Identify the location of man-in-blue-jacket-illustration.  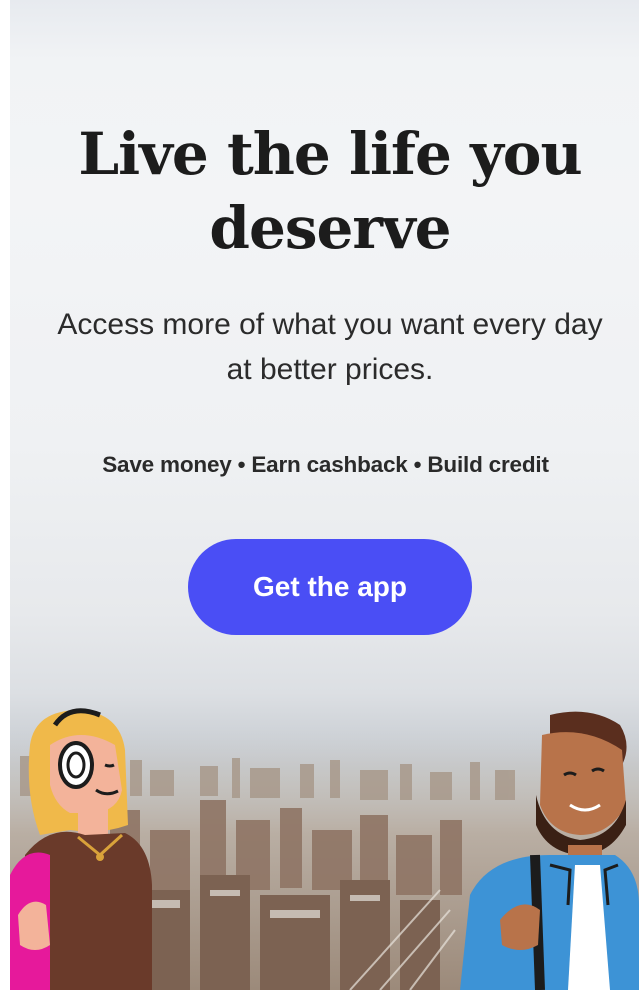
(549, 850).